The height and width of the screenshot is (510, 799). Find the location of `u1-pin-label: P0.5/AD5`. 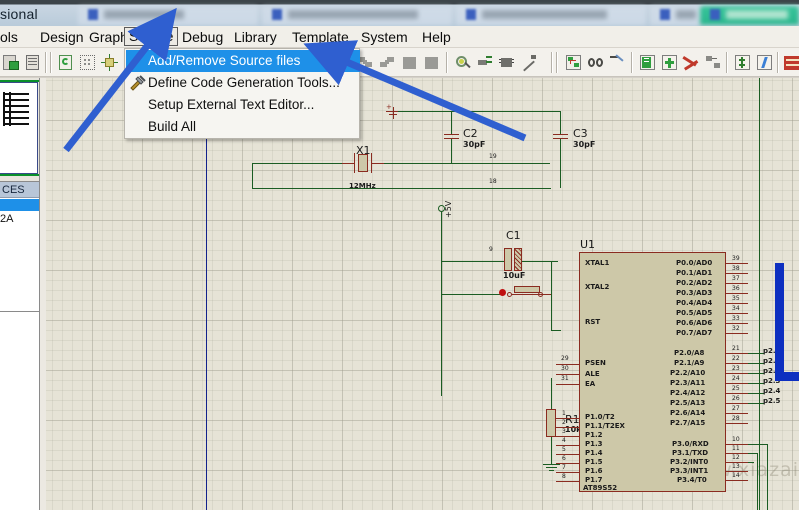

u1-pin-label: P0.5/AD5 is located at coordinates (694, 313).